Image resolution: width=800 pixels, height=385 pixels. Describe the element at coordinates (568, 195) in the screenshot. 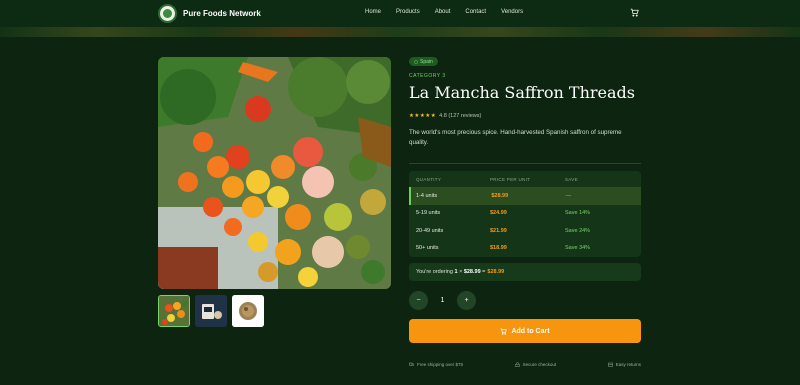

I see `row-save: —` at that location.